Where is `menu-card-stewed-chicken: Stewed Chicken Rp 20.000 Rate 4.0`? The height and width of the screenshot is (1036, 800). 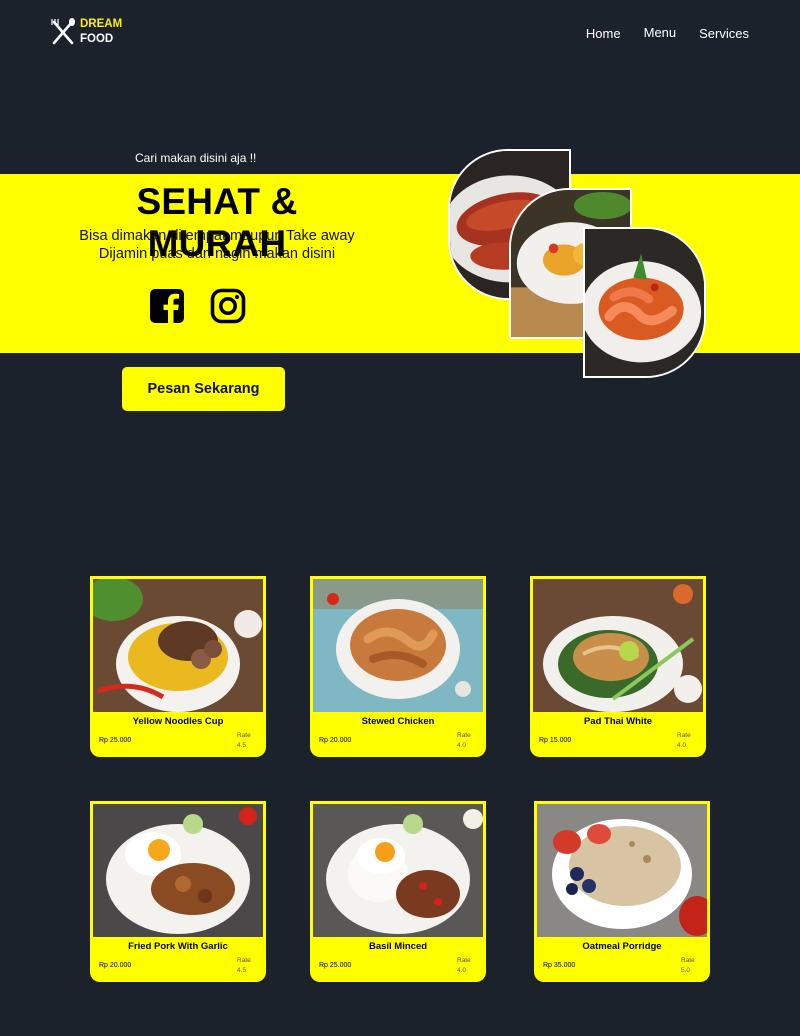
menu-card-stewed-chicken: Stewed Chicken Rp 20.000 Rate 4.0 is located at coordinates (398, 666).